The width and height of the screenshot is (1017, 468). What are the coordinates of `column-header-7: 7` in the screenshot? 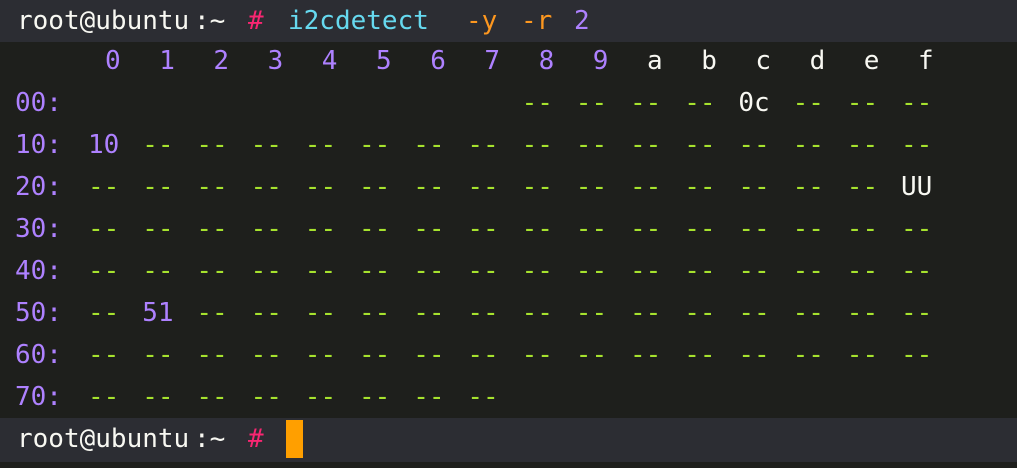 It's located at (492, 61).